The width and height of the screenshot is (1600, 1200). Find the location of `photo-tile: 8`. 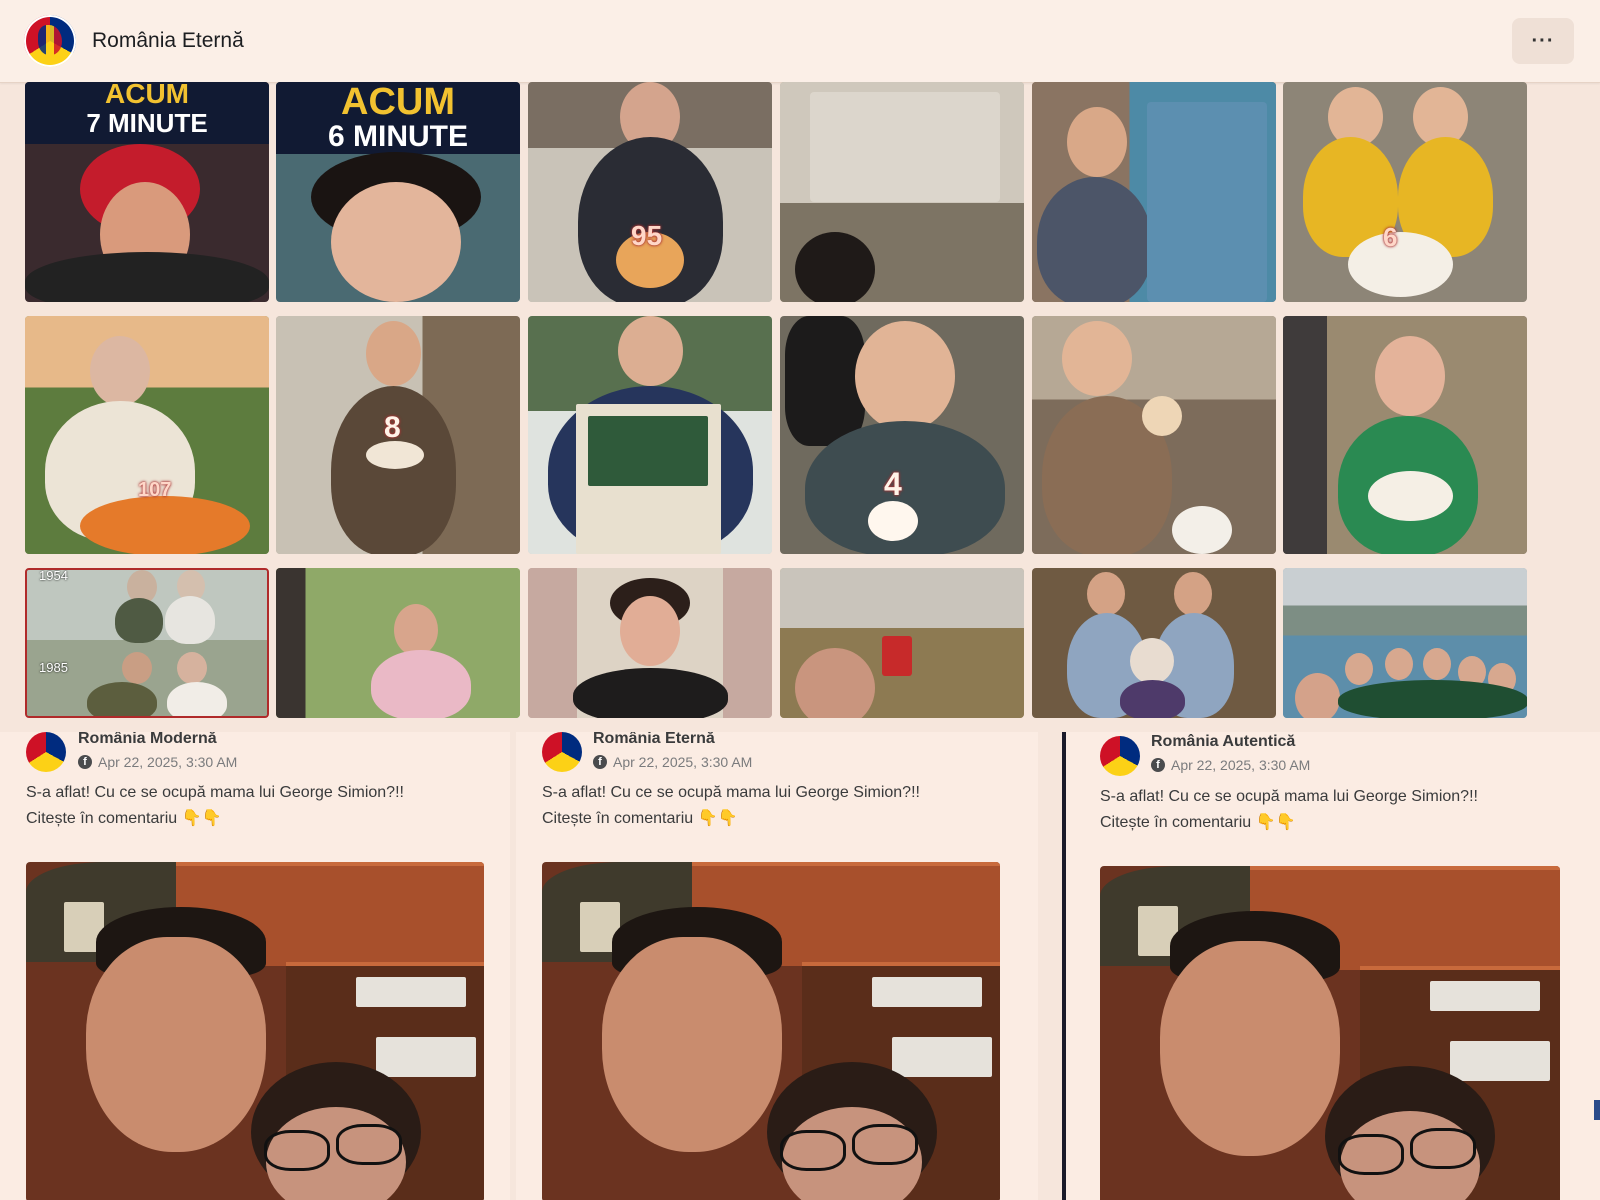

photo-tile: 8 is located at coordinates (398, 435).